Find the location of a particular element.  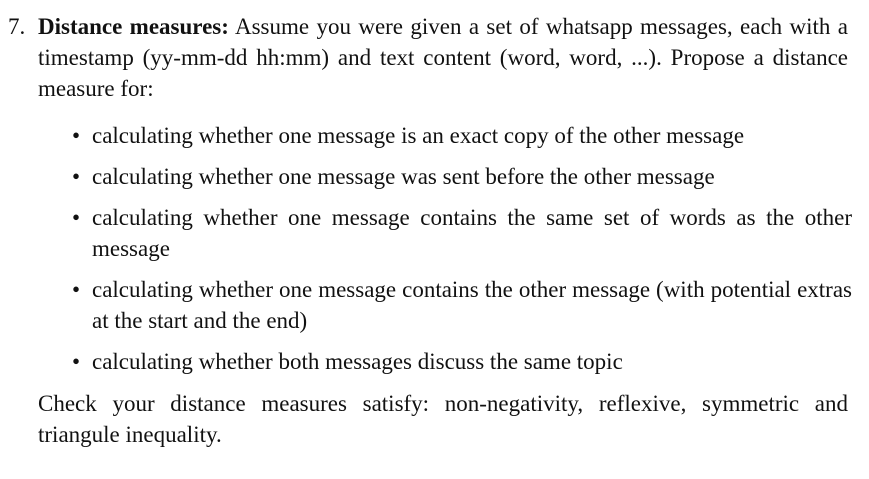

question-heading: Distance measures: is located at coordinates (133, 26).